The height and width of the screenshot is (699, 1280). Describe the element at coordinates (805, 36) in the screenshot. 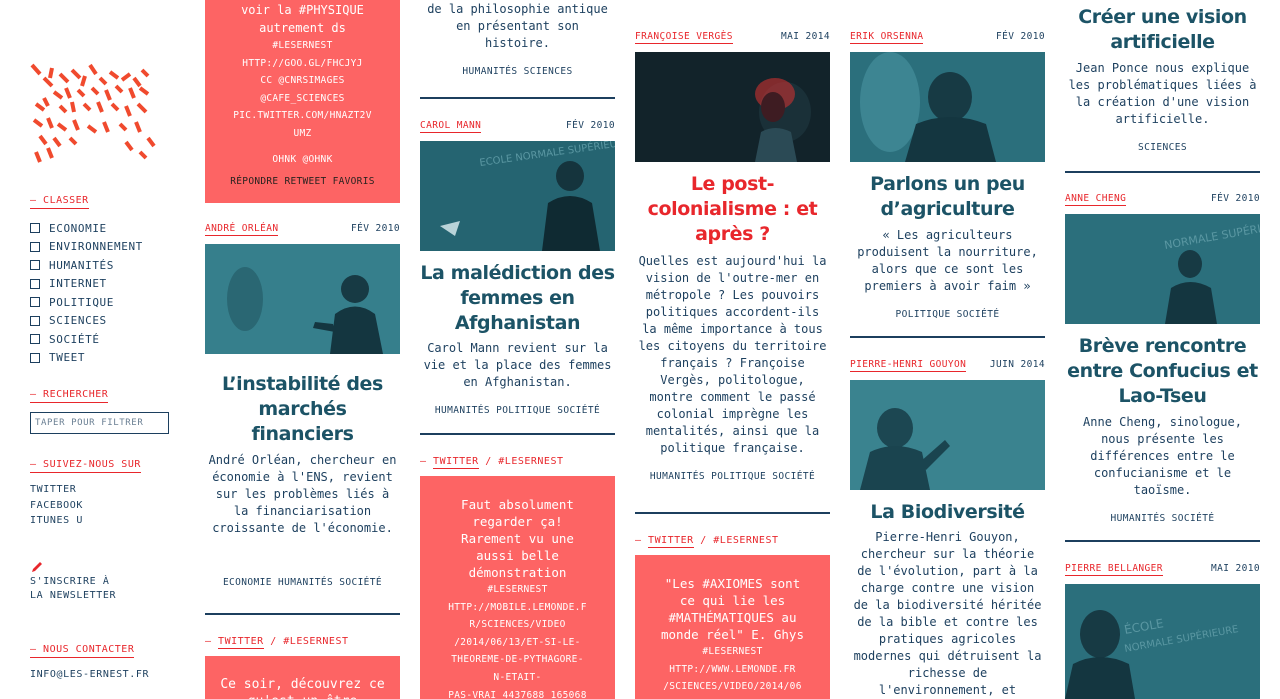

I see `date: MAI 2014` at that location.